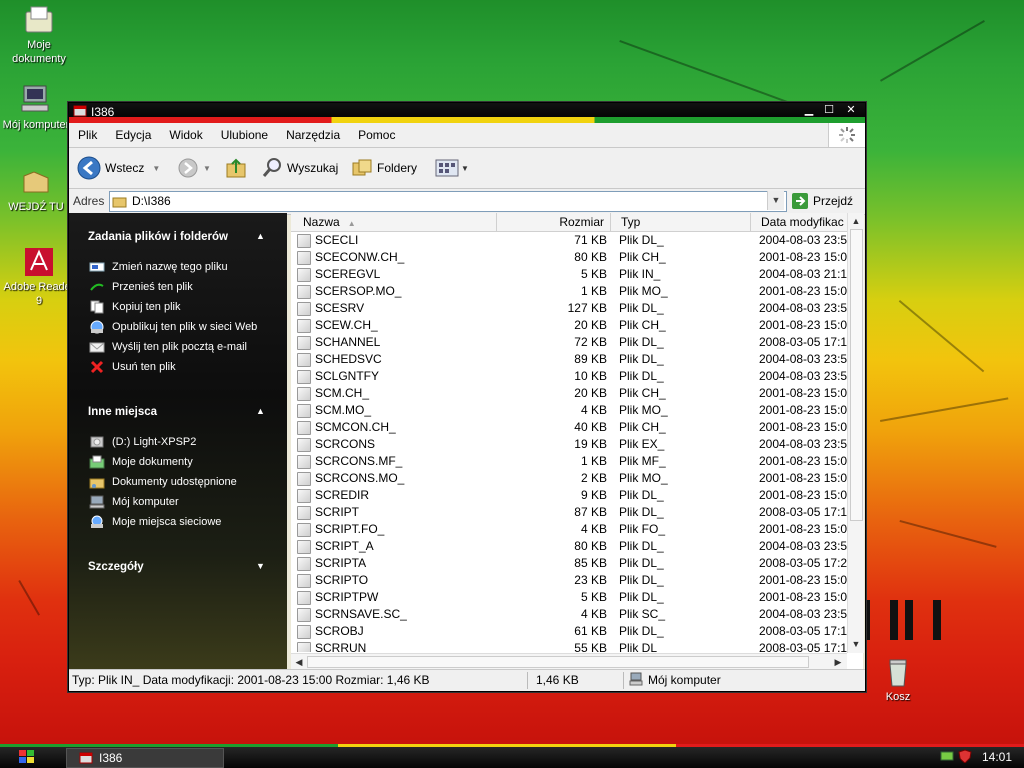 This screenshot has height=768, width=1024. I want to click on scroll-thumb, so click(856, 375).